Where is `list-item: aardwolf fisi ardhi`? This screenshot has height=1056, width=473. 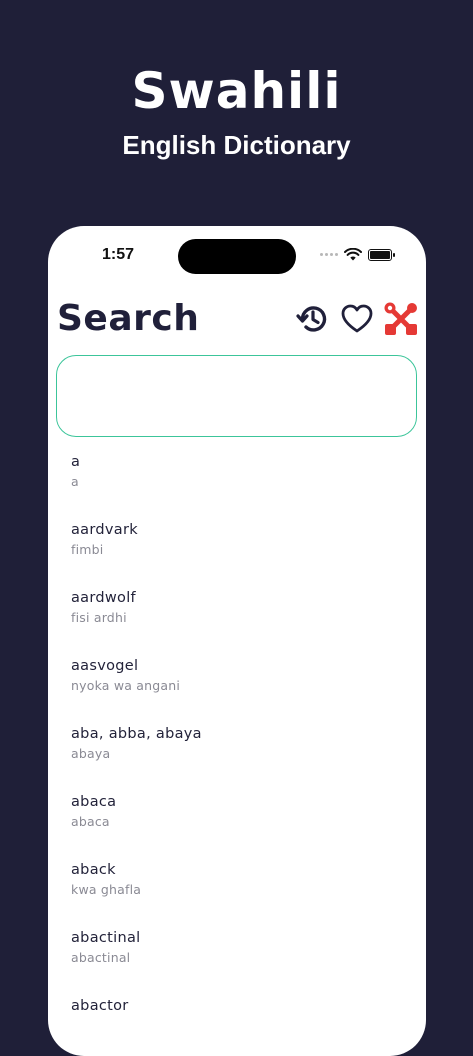
list-item: aardwolf fisi ardhi is located at coordinates (237, 622).